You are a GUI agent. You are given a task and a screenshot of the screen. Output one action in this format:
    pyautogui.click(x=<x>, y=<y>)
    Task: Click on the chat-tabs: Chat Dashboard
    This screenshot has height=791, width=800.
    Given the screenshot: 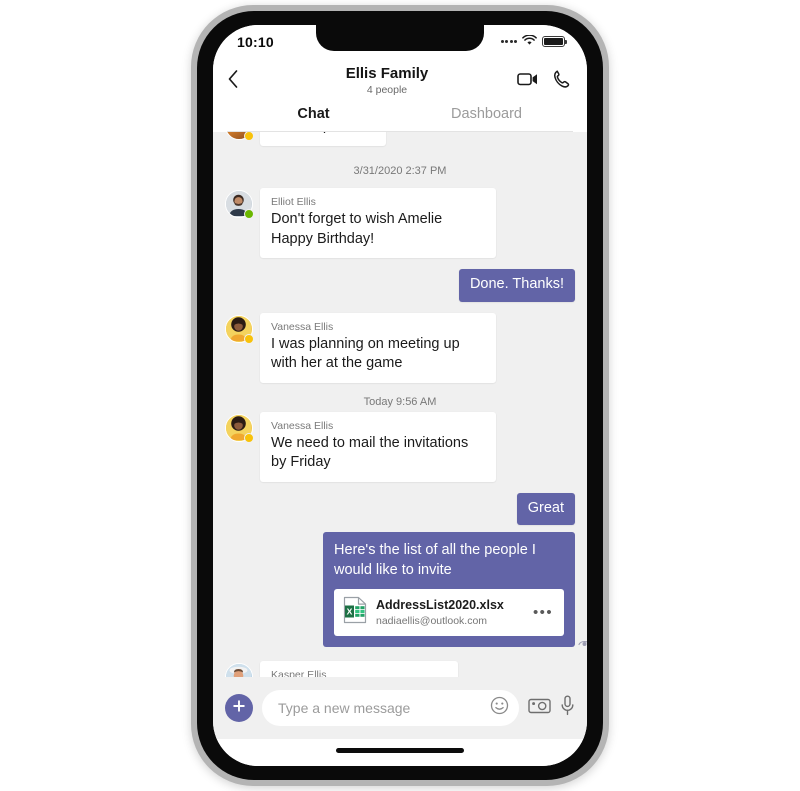 What is the action you would take?
    pyautogui.click(x=400, y=118)
    